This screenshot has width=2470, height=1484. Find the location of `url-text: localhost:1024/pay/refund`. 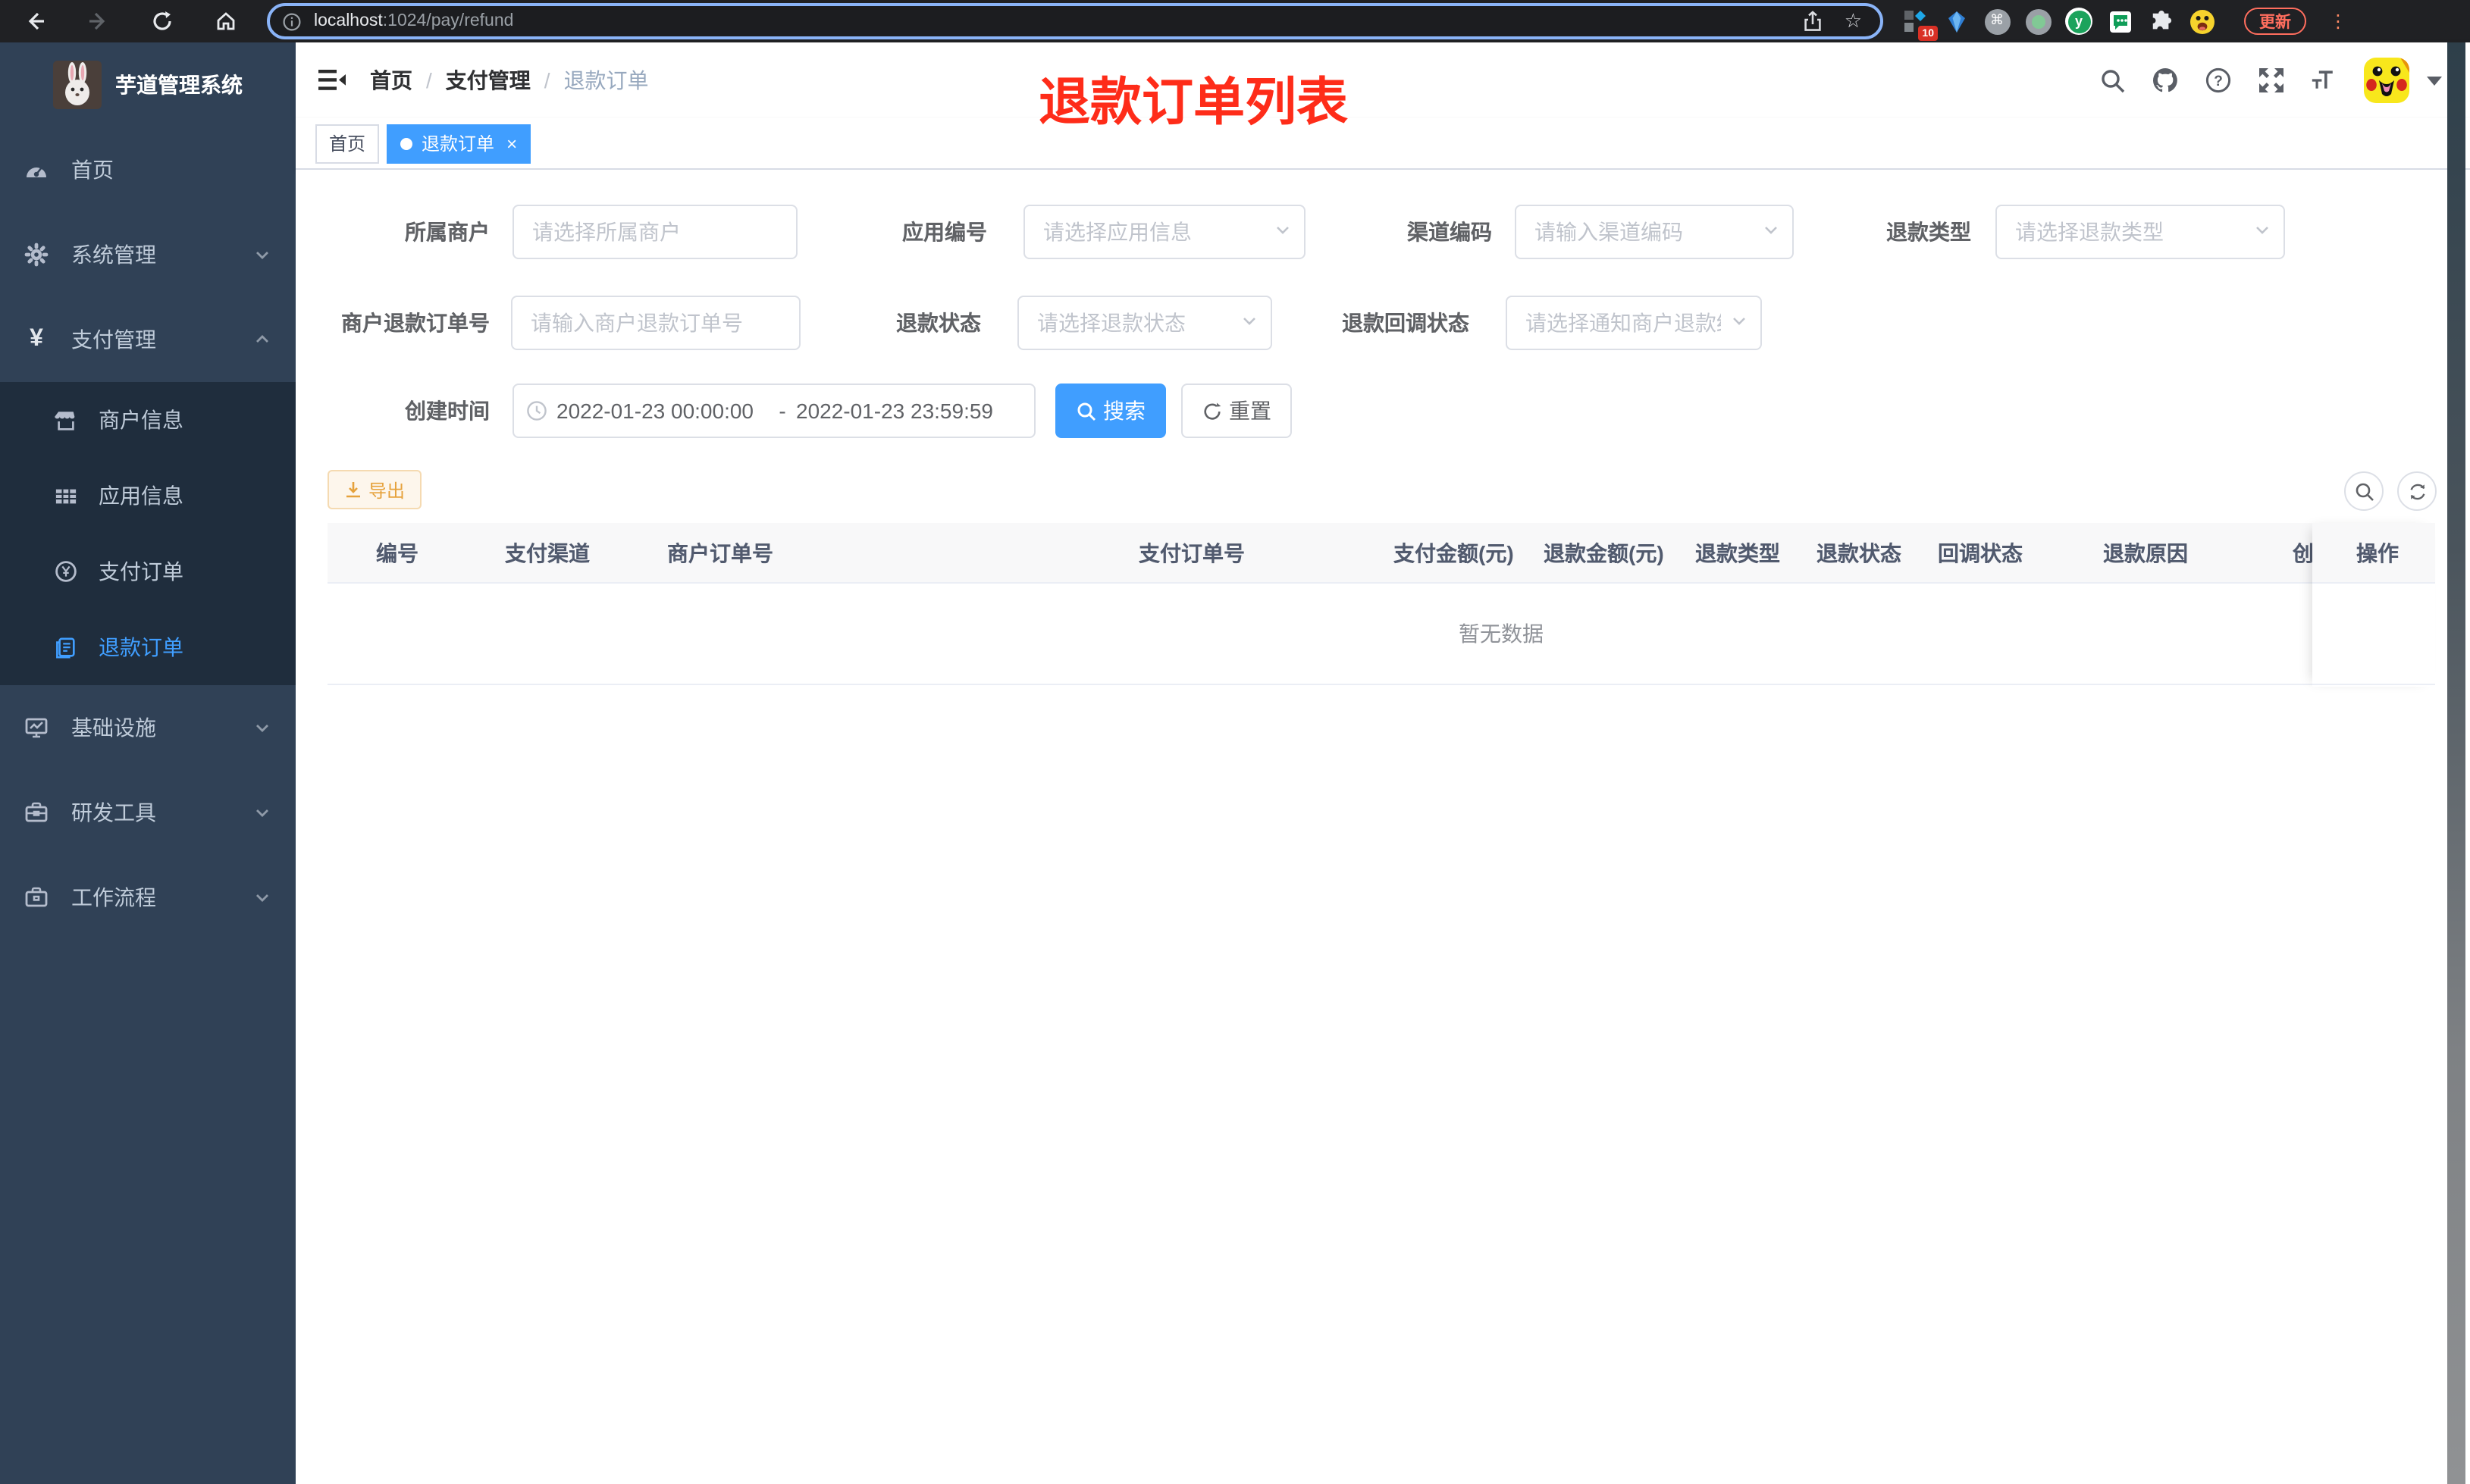

url-text: localhost:1024/pay/refund is located at coordinates (414, 21).